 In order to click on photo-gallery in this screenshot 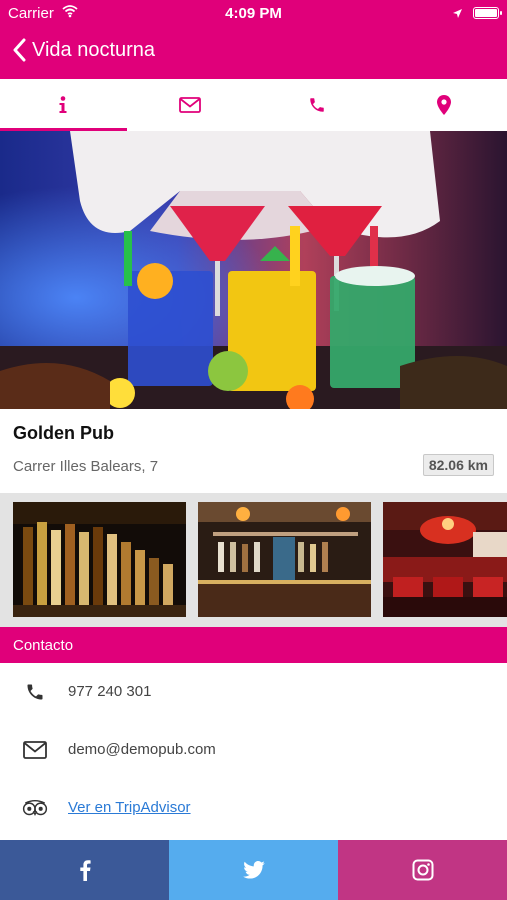, I will do `click(253, 560)`.